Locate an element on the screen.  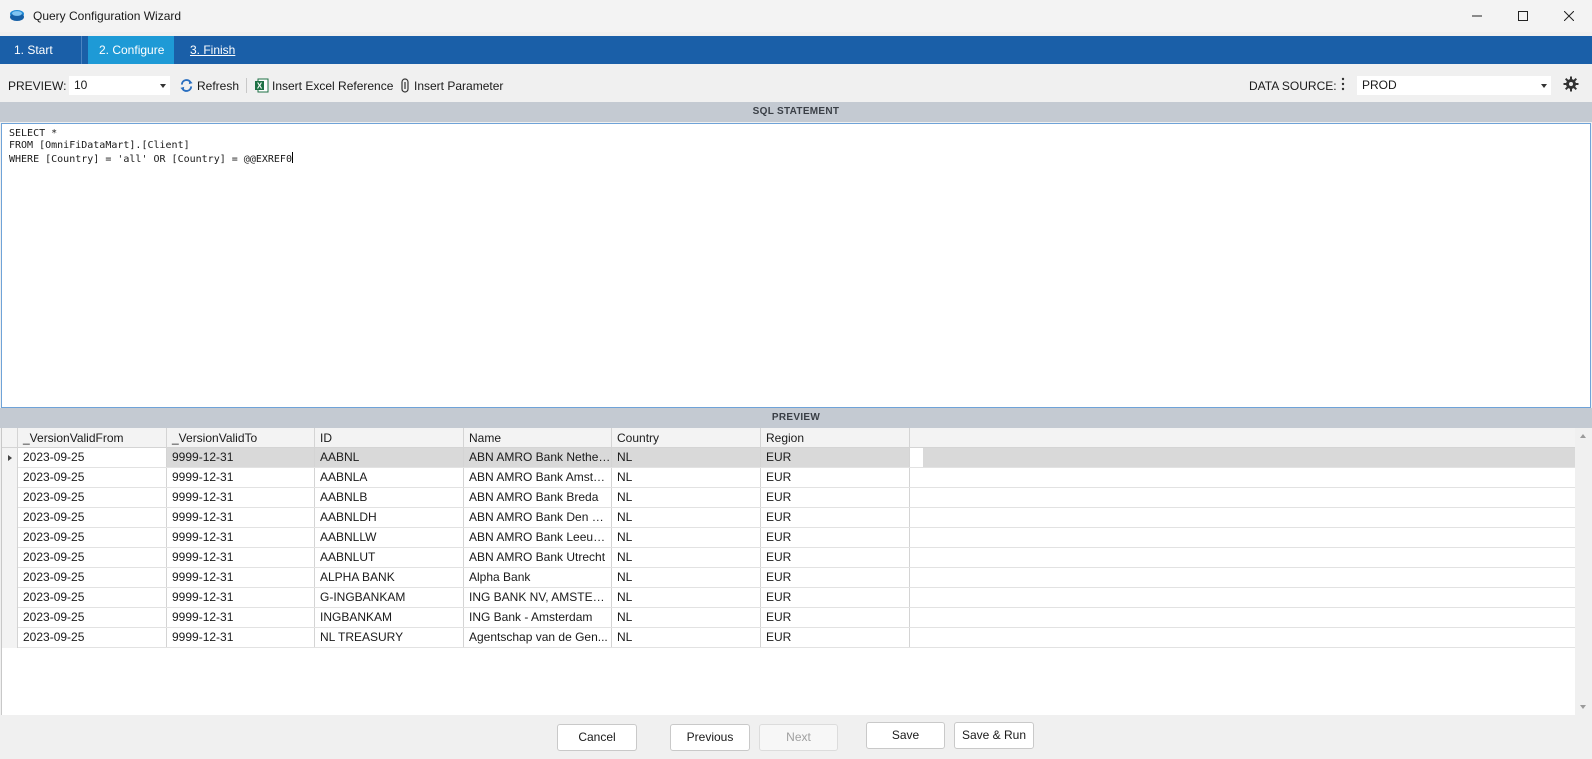
column-header: ID is located at coordinates (389, 438).